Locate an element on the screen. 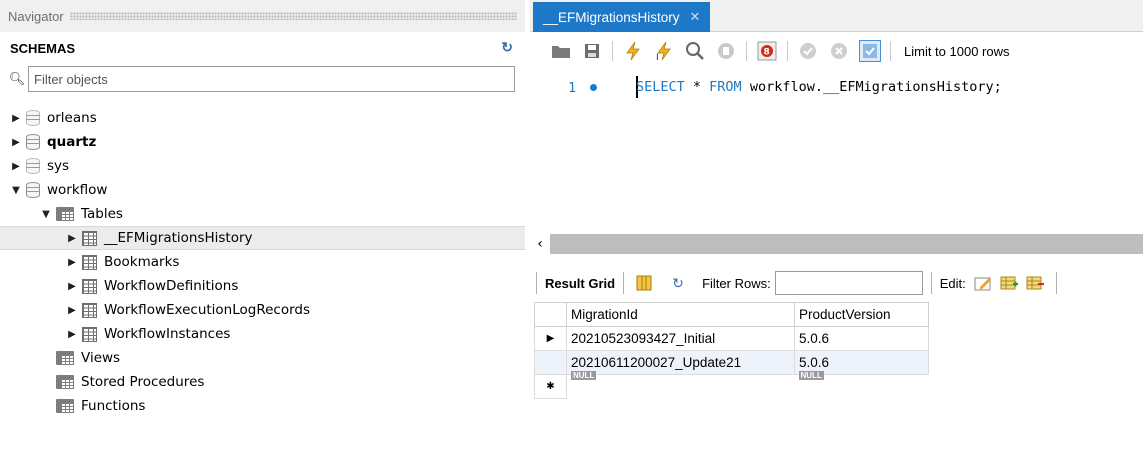 This screenshot has width=1143, height=457. refresh-schemas-icon: ↻ is located at coordinates (507, 47).